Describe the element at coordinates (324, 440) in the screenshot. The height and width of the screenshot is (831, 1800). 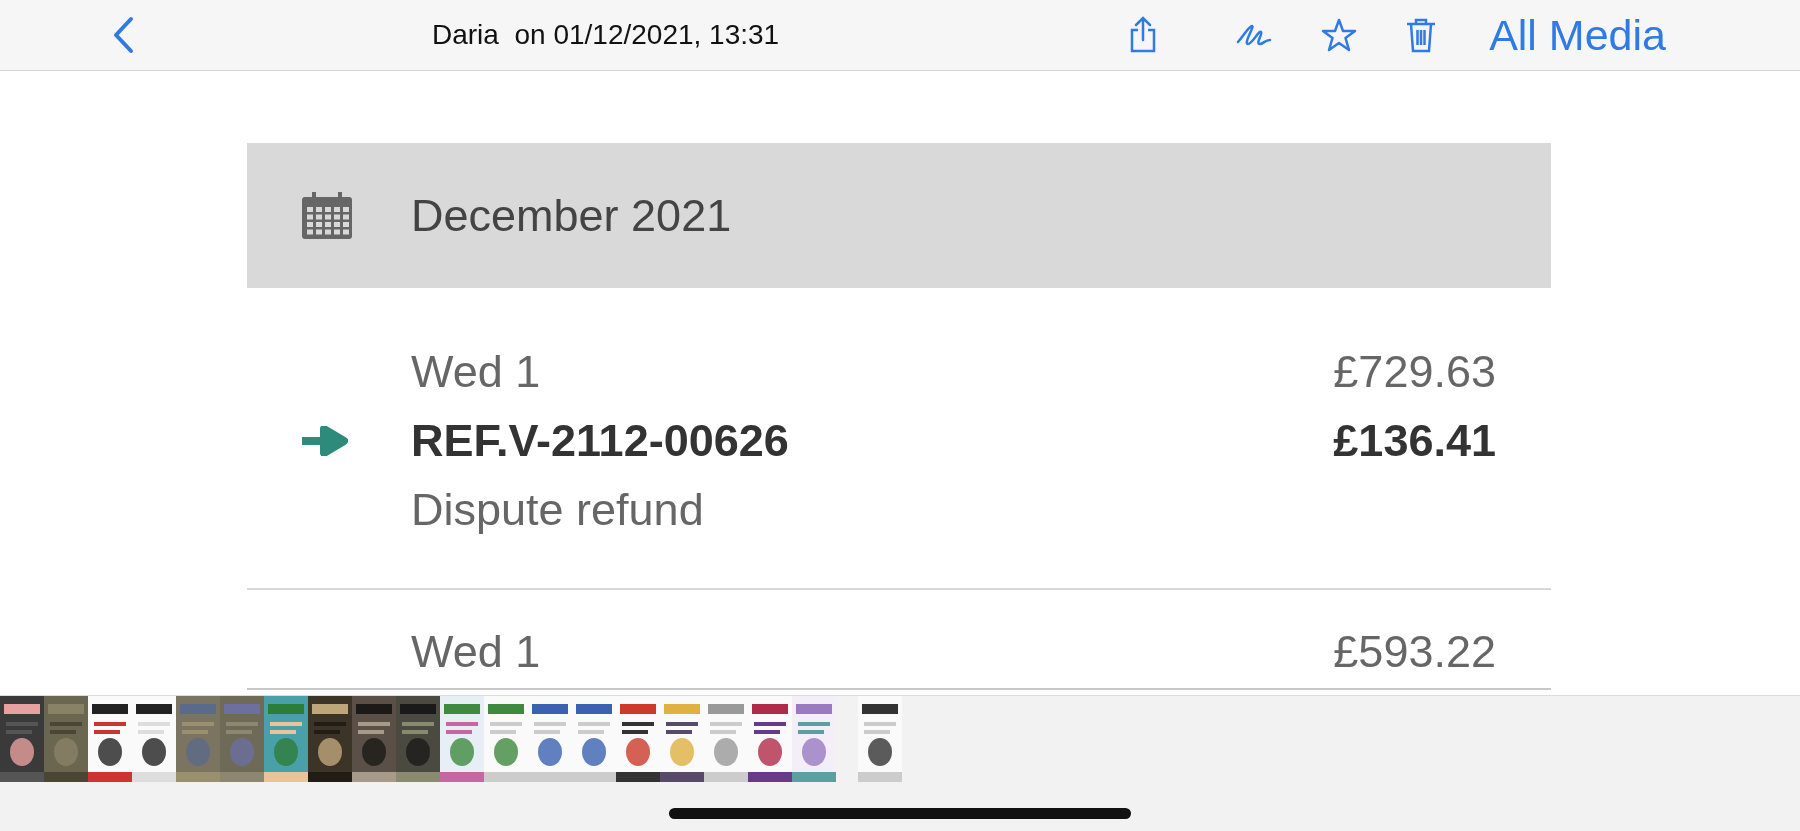
I see `arrow-right-icon` at that location.